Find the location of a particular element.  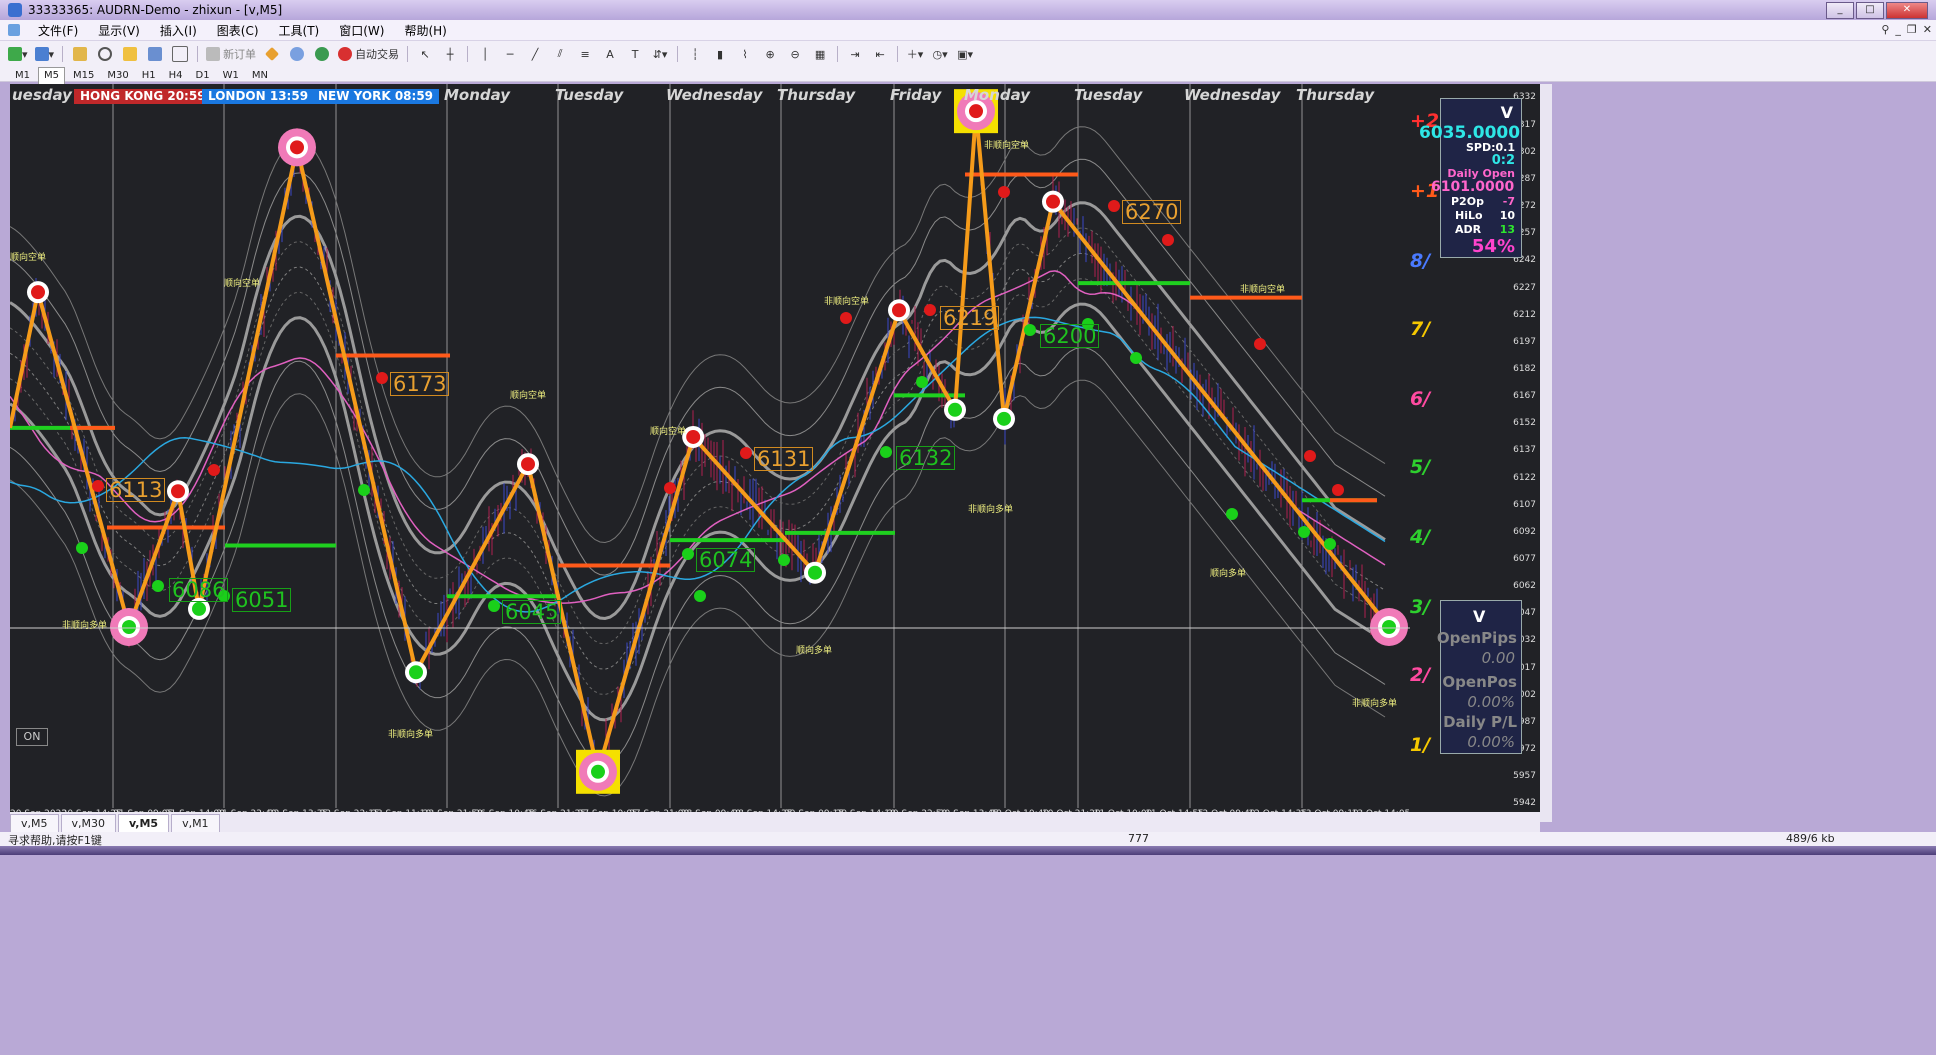

templates-button: ▣ ▾ is located at coordinates (965, 54).